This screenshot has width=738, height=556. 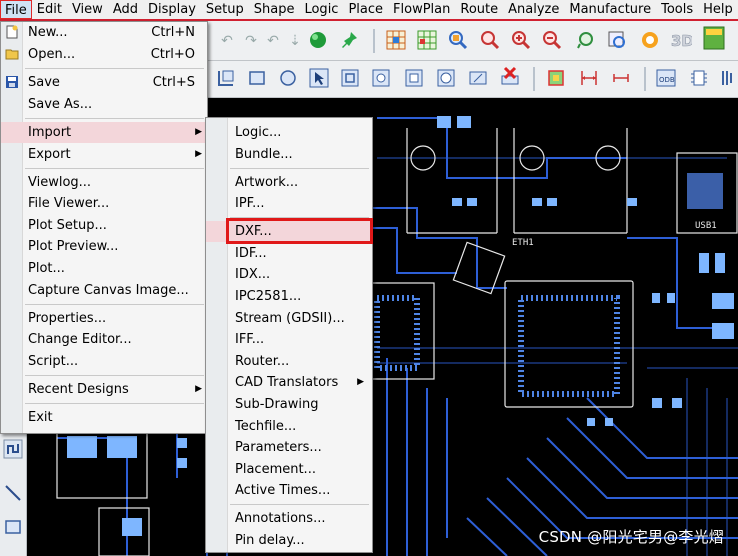 I want to click on menu-logic: Logic, so click(x=321, y=9).